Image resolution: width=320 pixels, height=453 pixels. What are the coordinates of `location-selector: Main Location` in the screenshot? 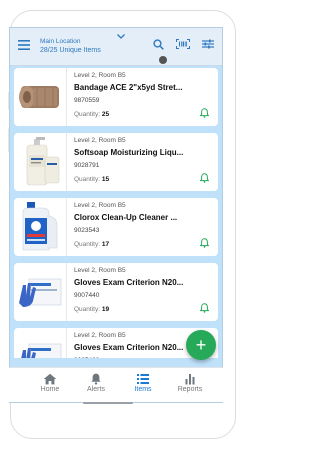 It's located at (60, 41).